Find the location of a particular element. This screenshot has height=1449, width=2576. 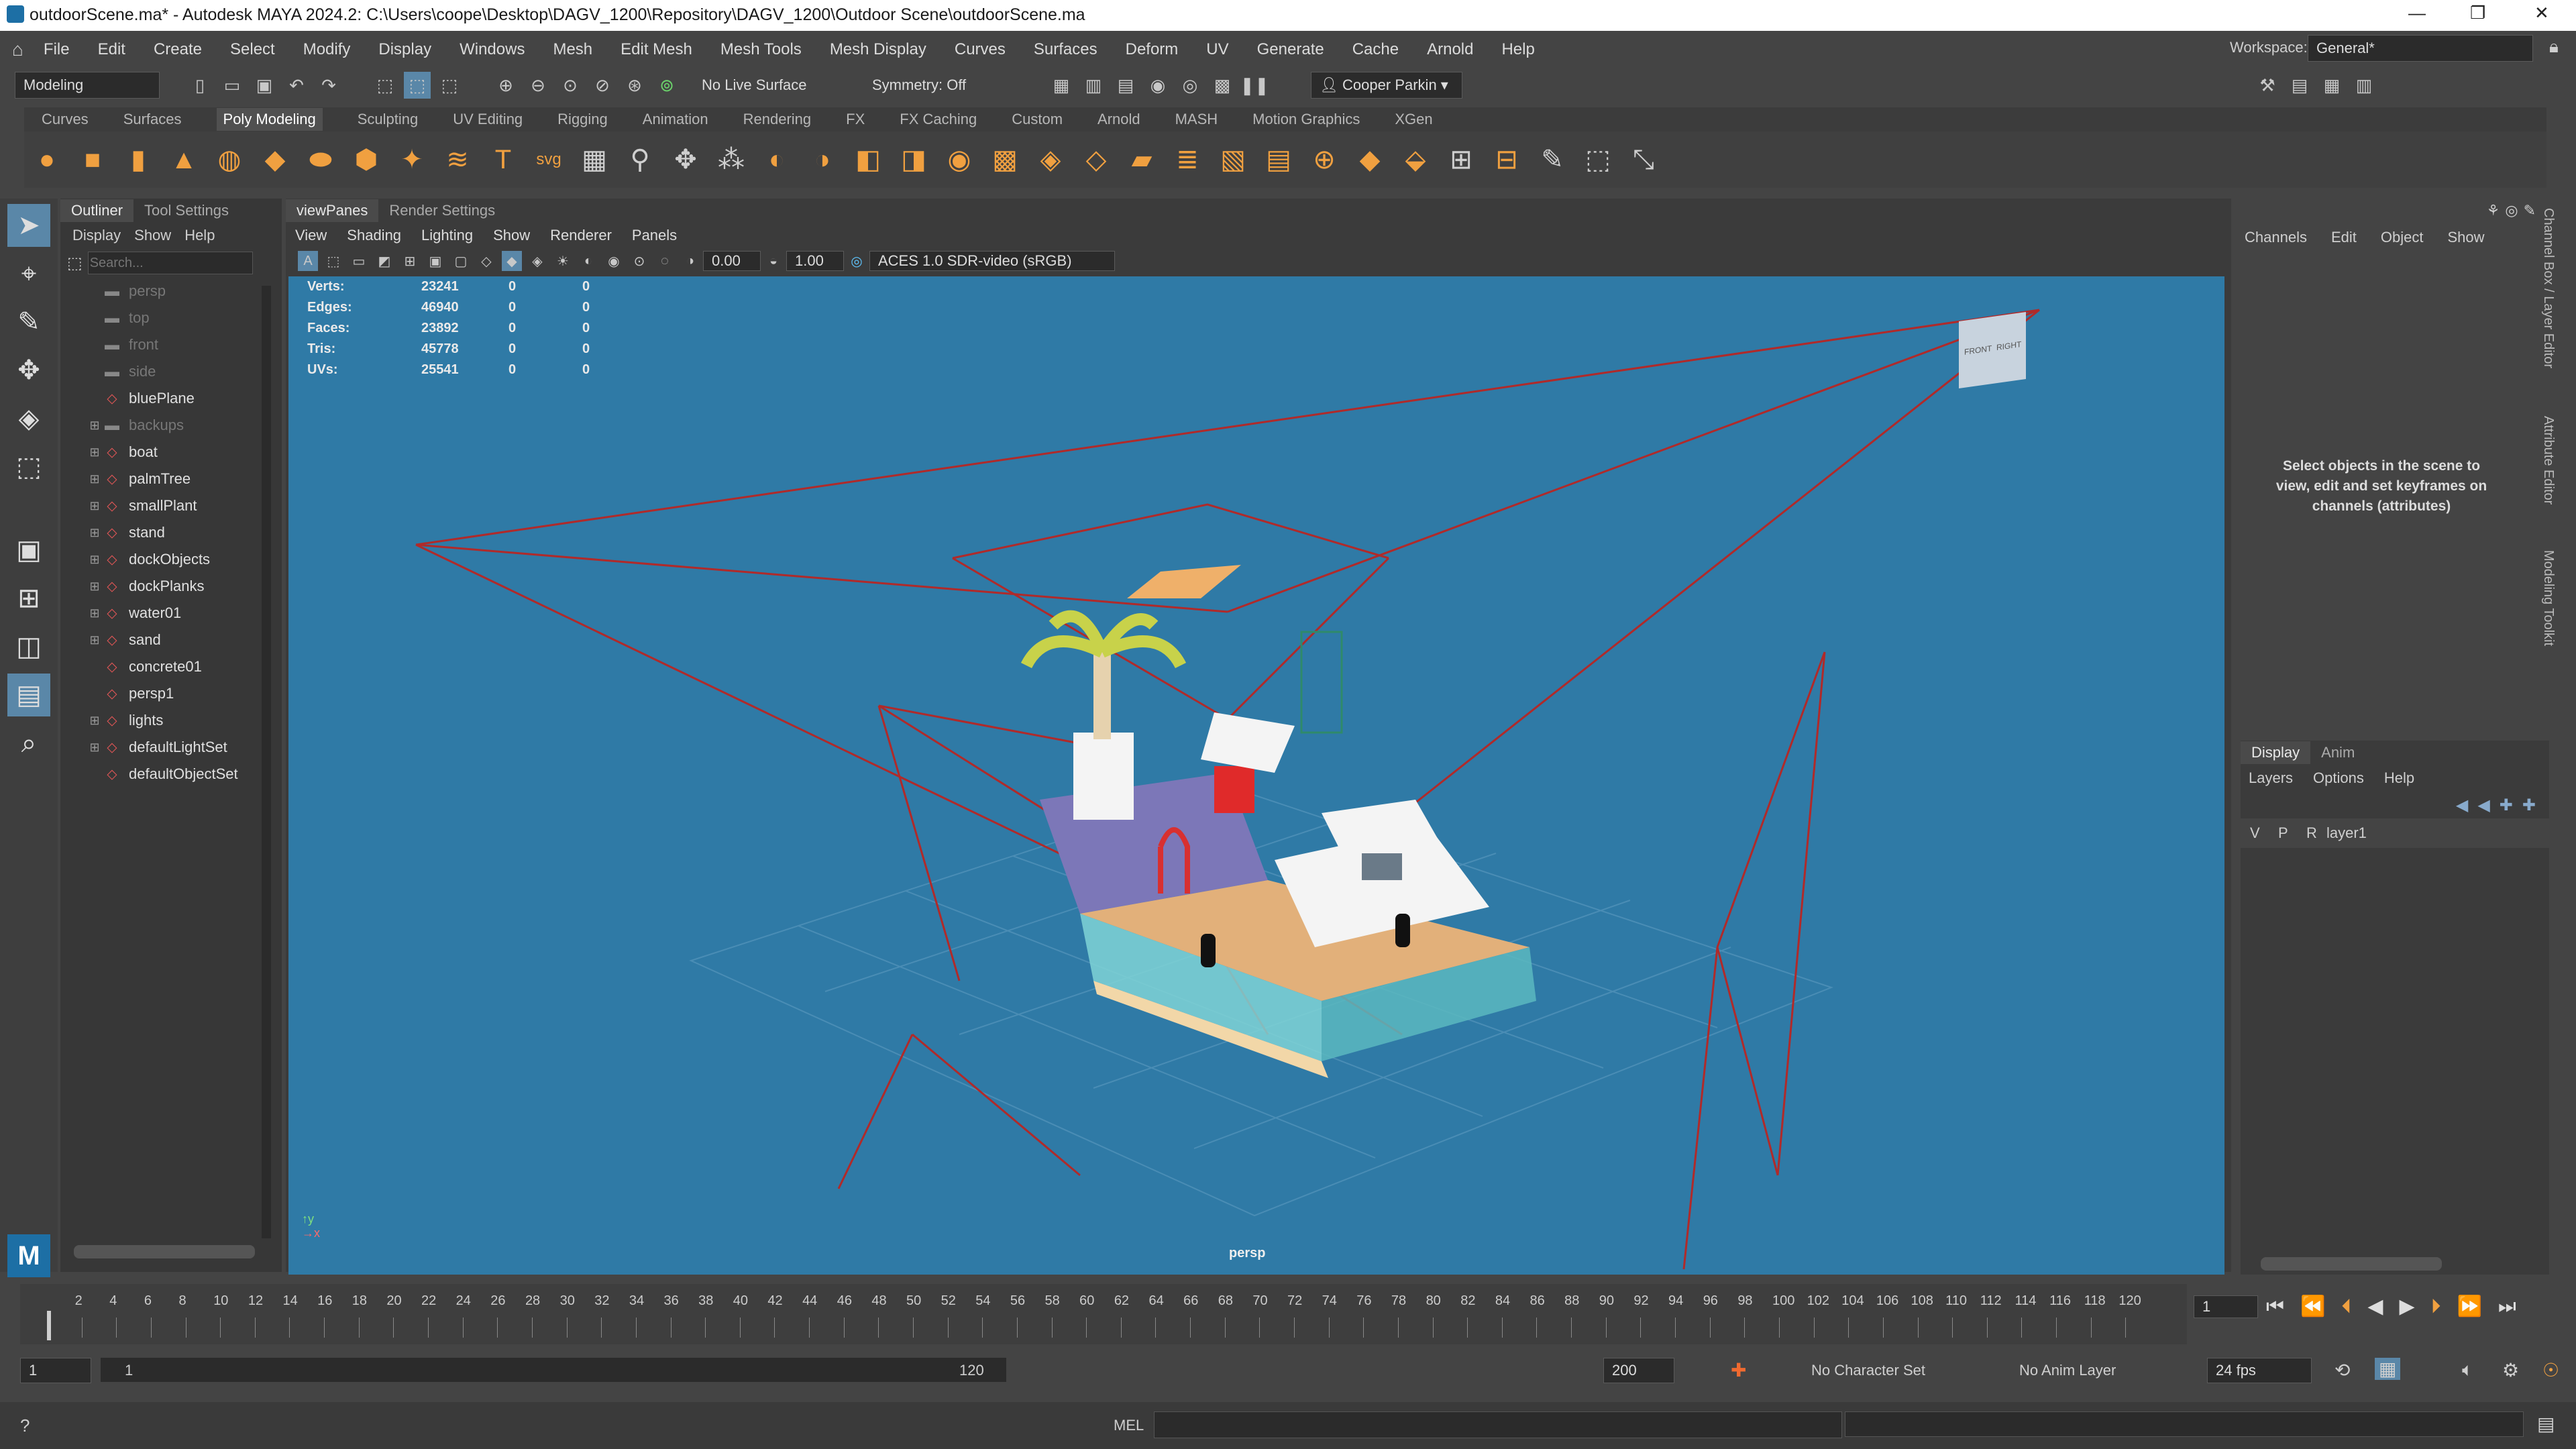

snap-view-icon: ⊘ is located at coordinates (602, 85).